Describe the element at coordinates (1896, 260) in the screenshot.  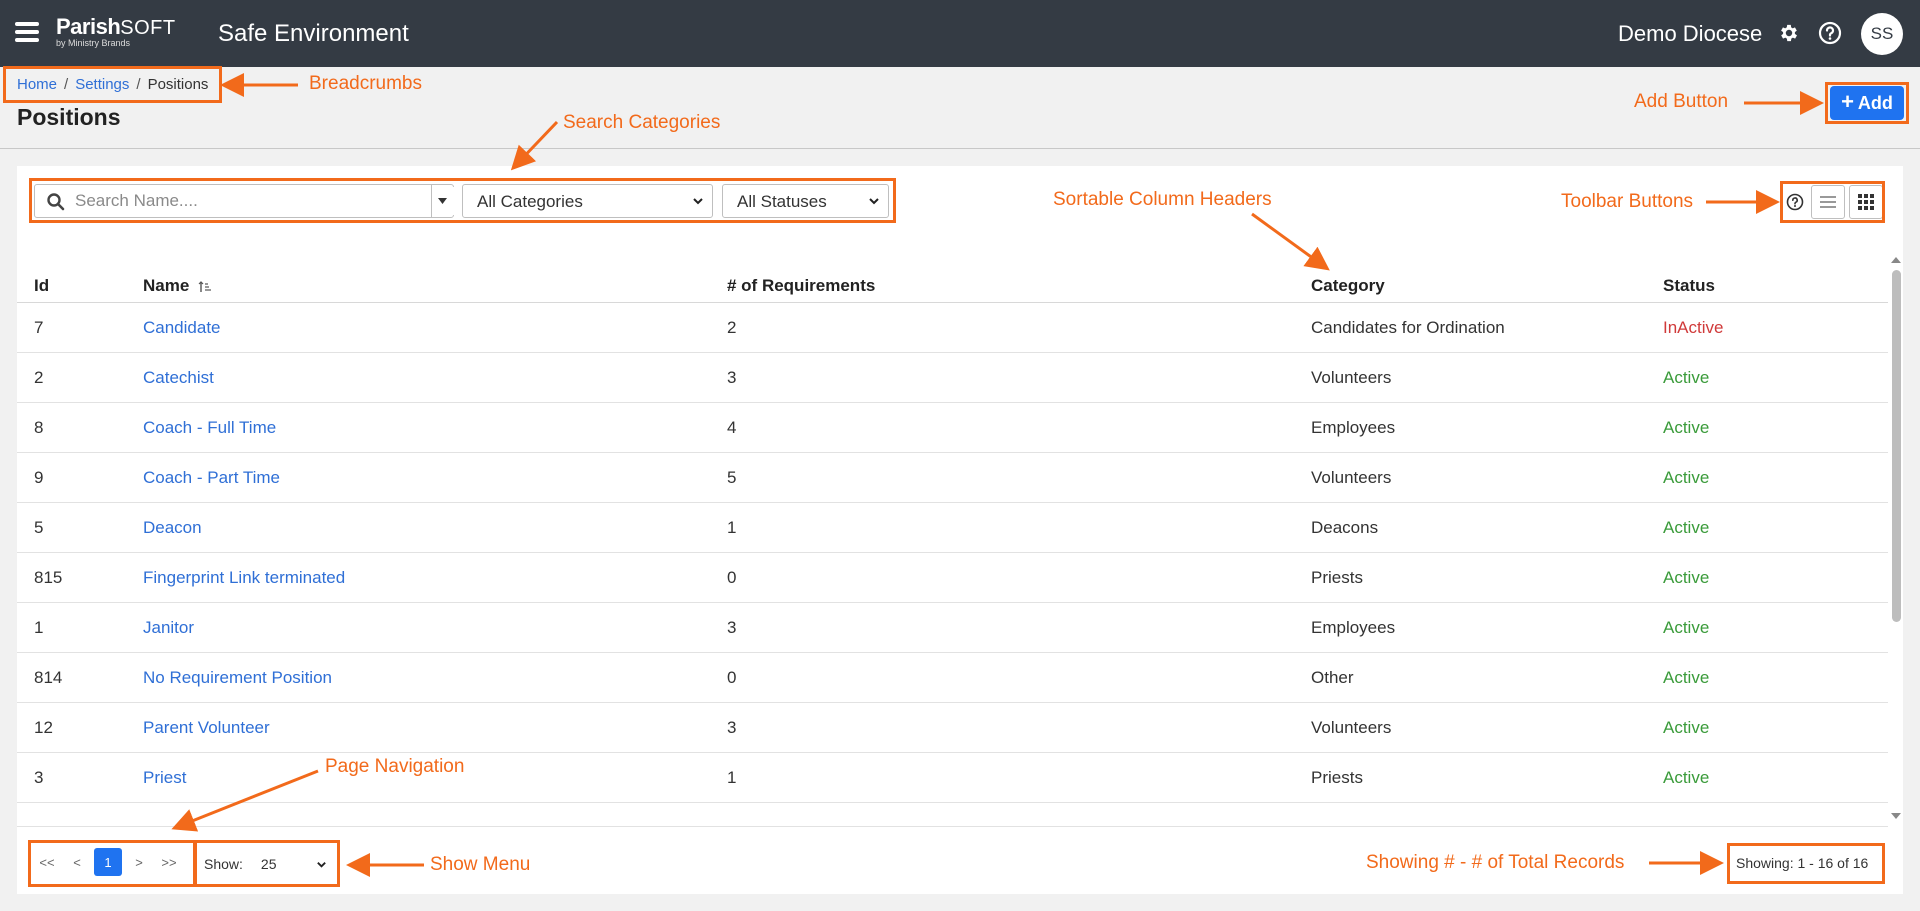
I see `scroll-up-arrow-icon` at that location.